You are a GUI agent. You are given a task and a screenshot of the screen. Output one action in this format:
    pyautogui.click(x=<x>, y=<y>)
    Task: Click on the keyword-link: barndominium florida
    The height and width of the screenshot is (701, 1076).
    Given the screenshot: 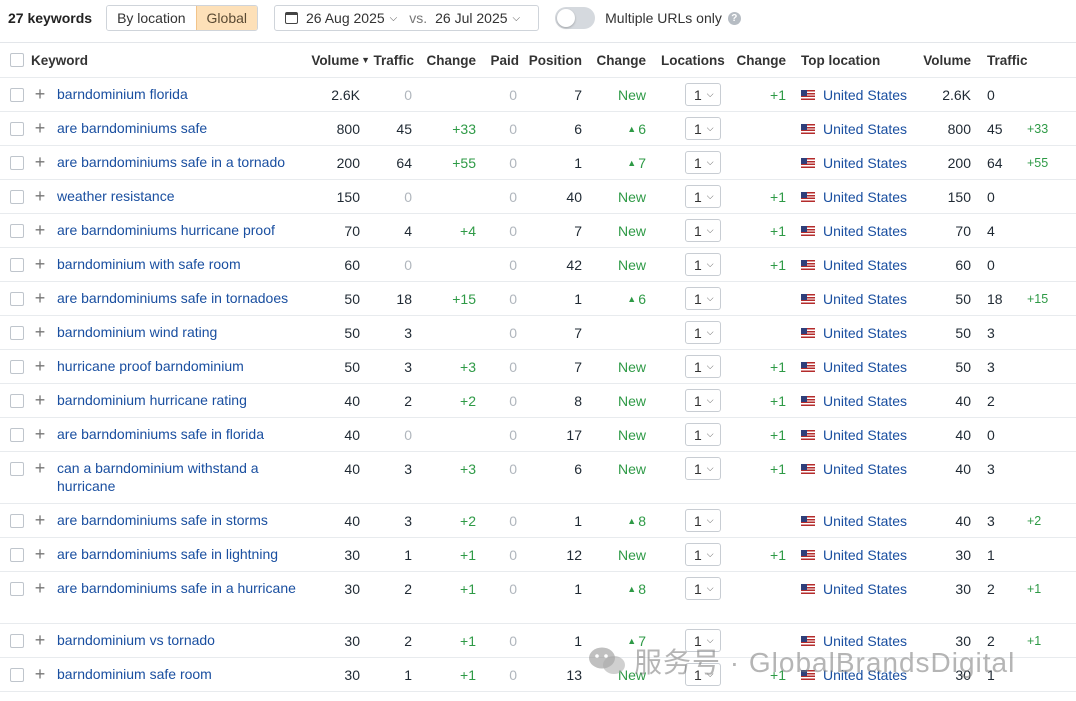 What is the action you would take?
    pyautogui.click(x=182, y=95)
    